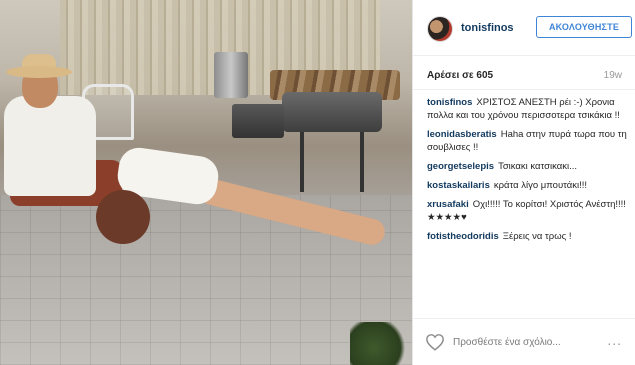  Describe the element at coordinates (521, 342) in the screenshot. I see `comment-input` at that location.